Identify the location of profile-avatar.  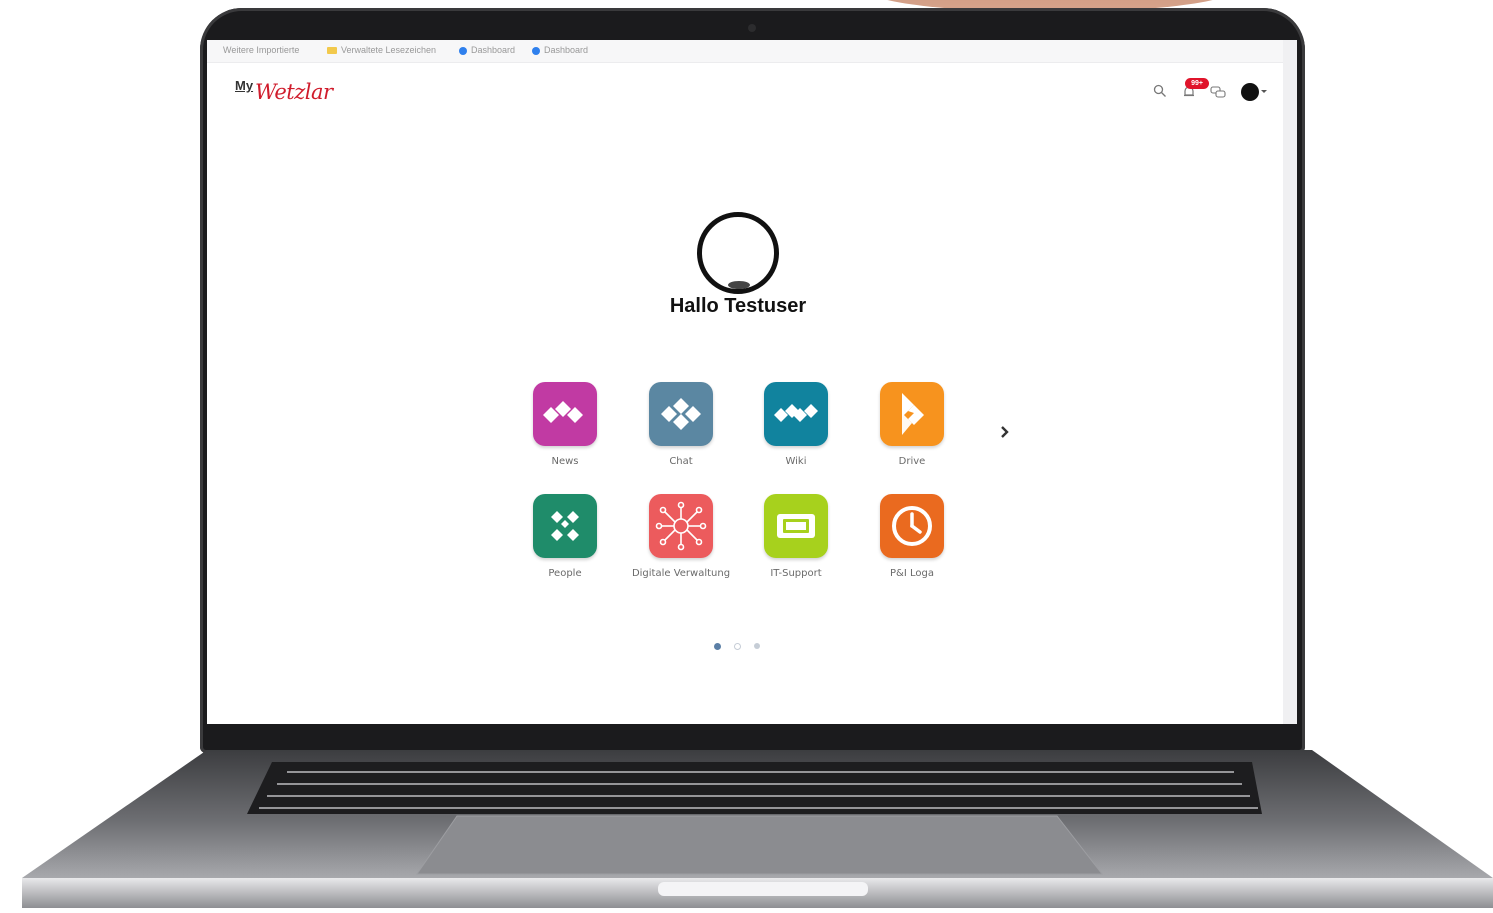
(738, 253).